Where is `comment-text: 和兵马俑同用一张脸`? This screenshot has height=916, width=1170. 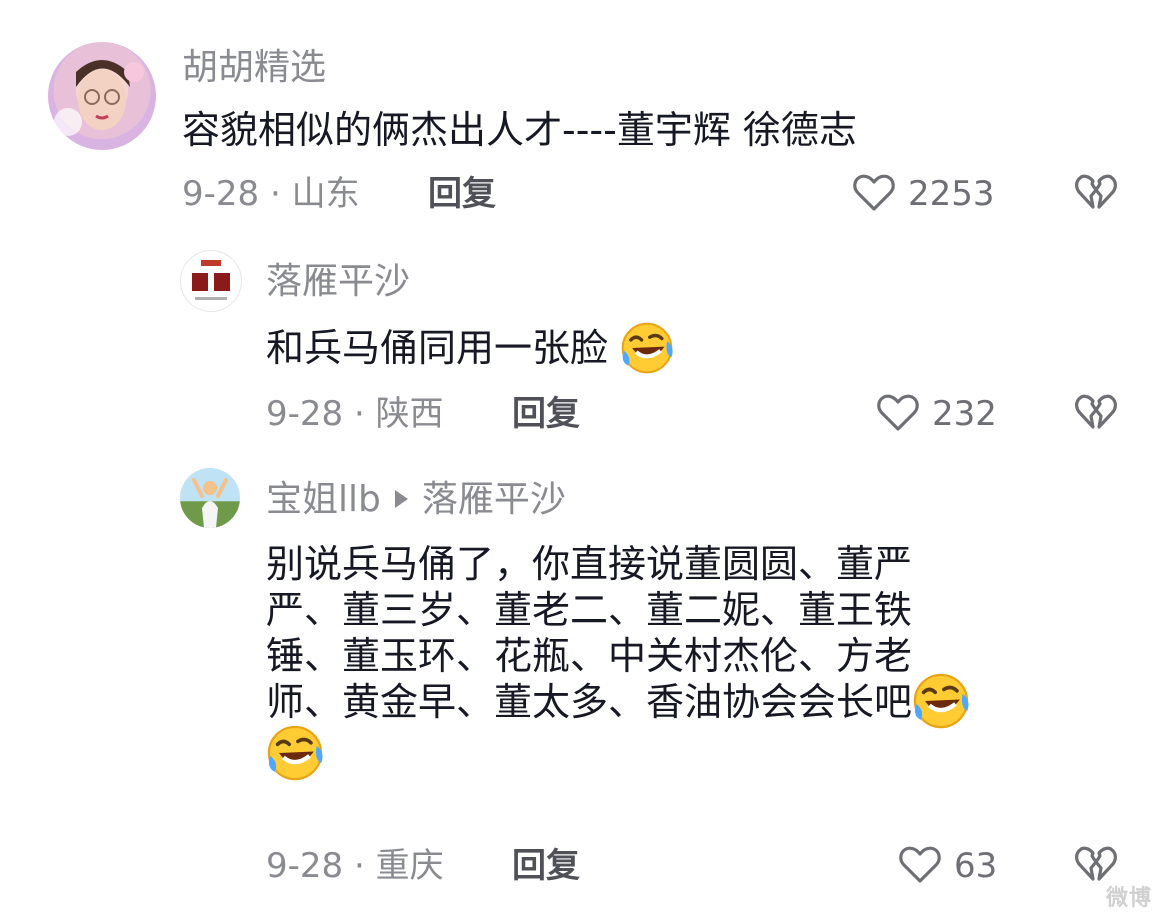
comment-text: 和兵马俑同用一张脸 is located at coordinates (470, 349).